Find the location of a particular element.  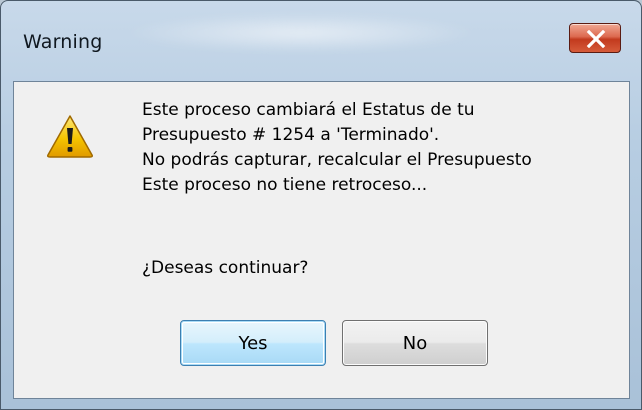

close-icon is located at coordinates (596, 39).